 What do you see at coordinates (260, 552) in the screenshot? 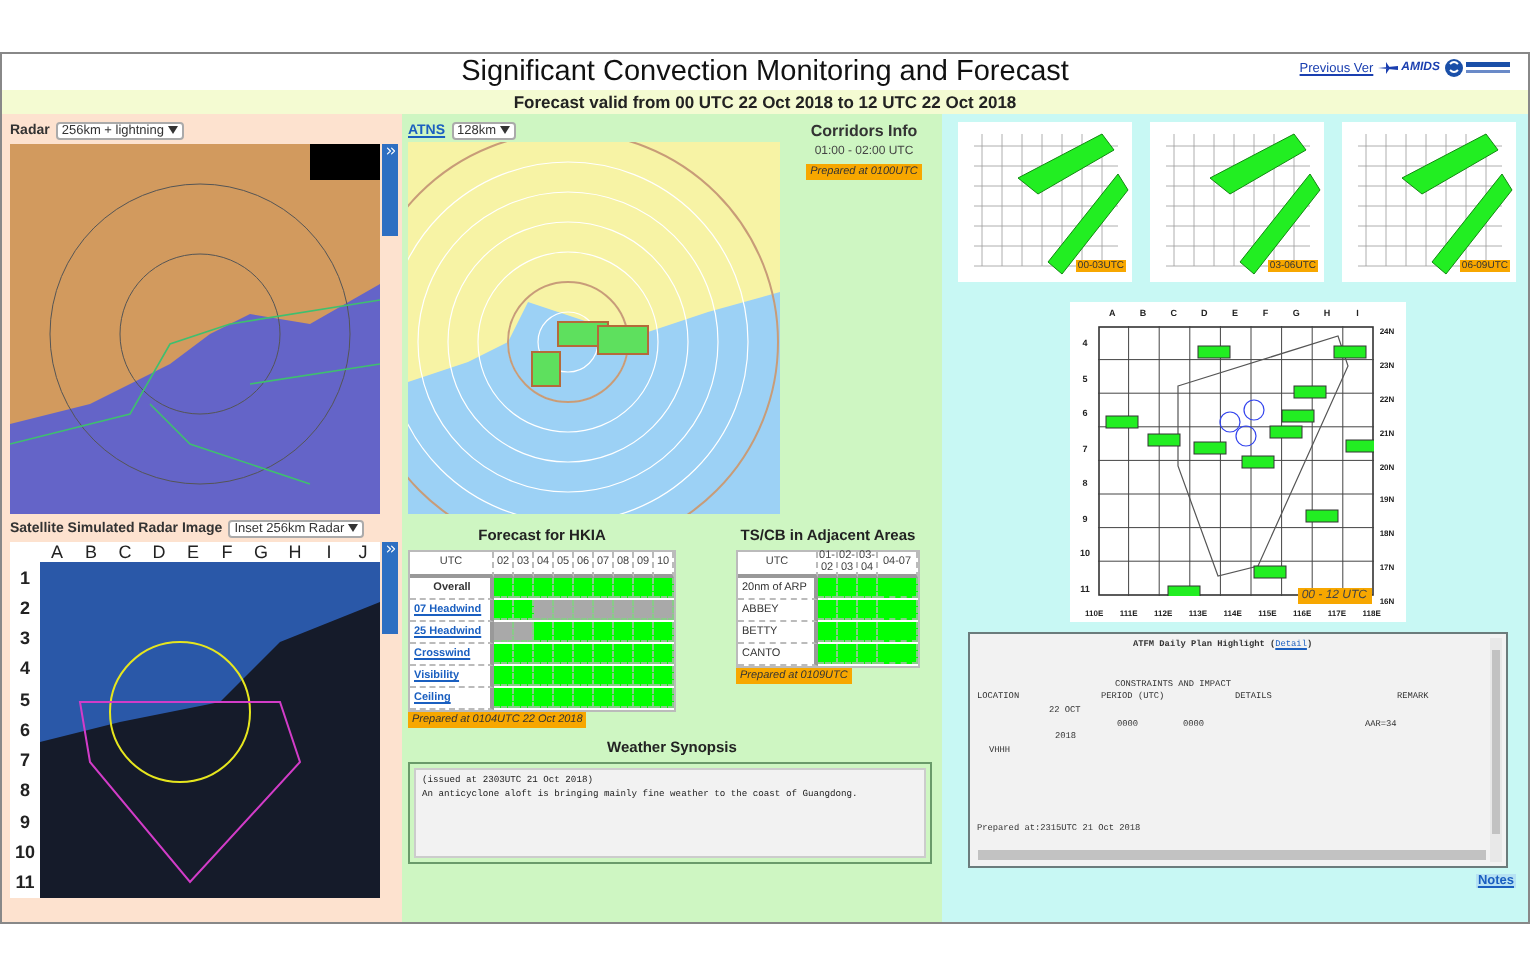
I see `grid-column-label: G` at bounding box center [260, 552].